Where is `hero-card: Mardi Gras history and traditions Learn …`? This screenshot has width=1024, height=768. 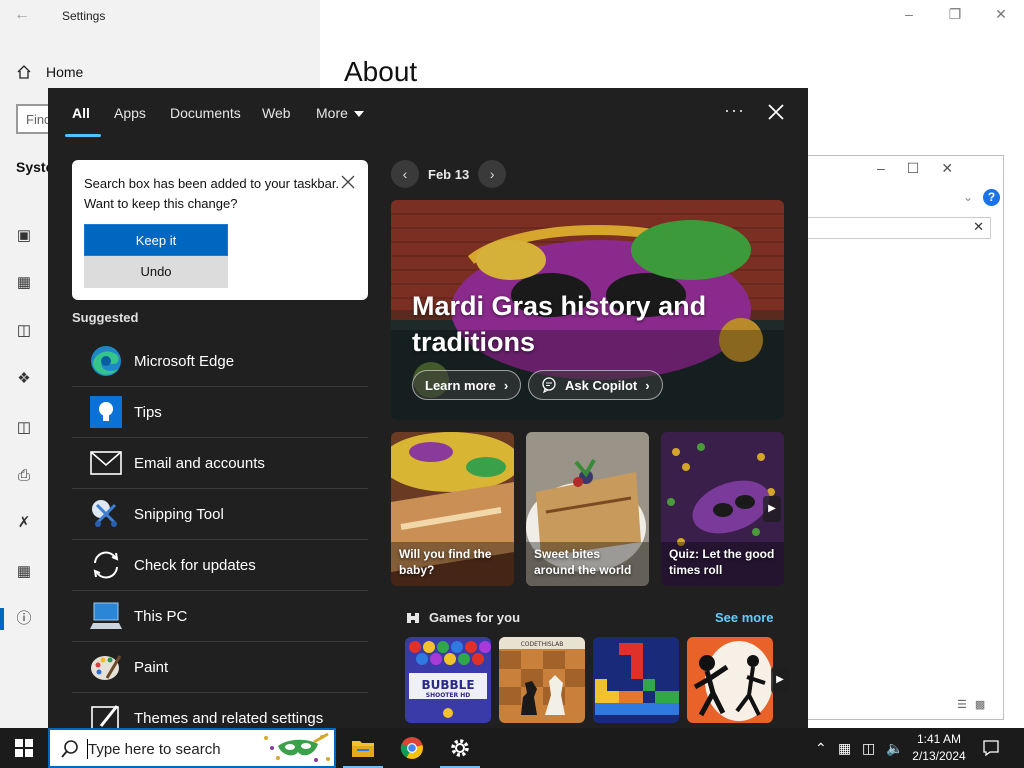
hero-card: Mardi Gras history and traditions Learn … is located at coordinates (587, 310).